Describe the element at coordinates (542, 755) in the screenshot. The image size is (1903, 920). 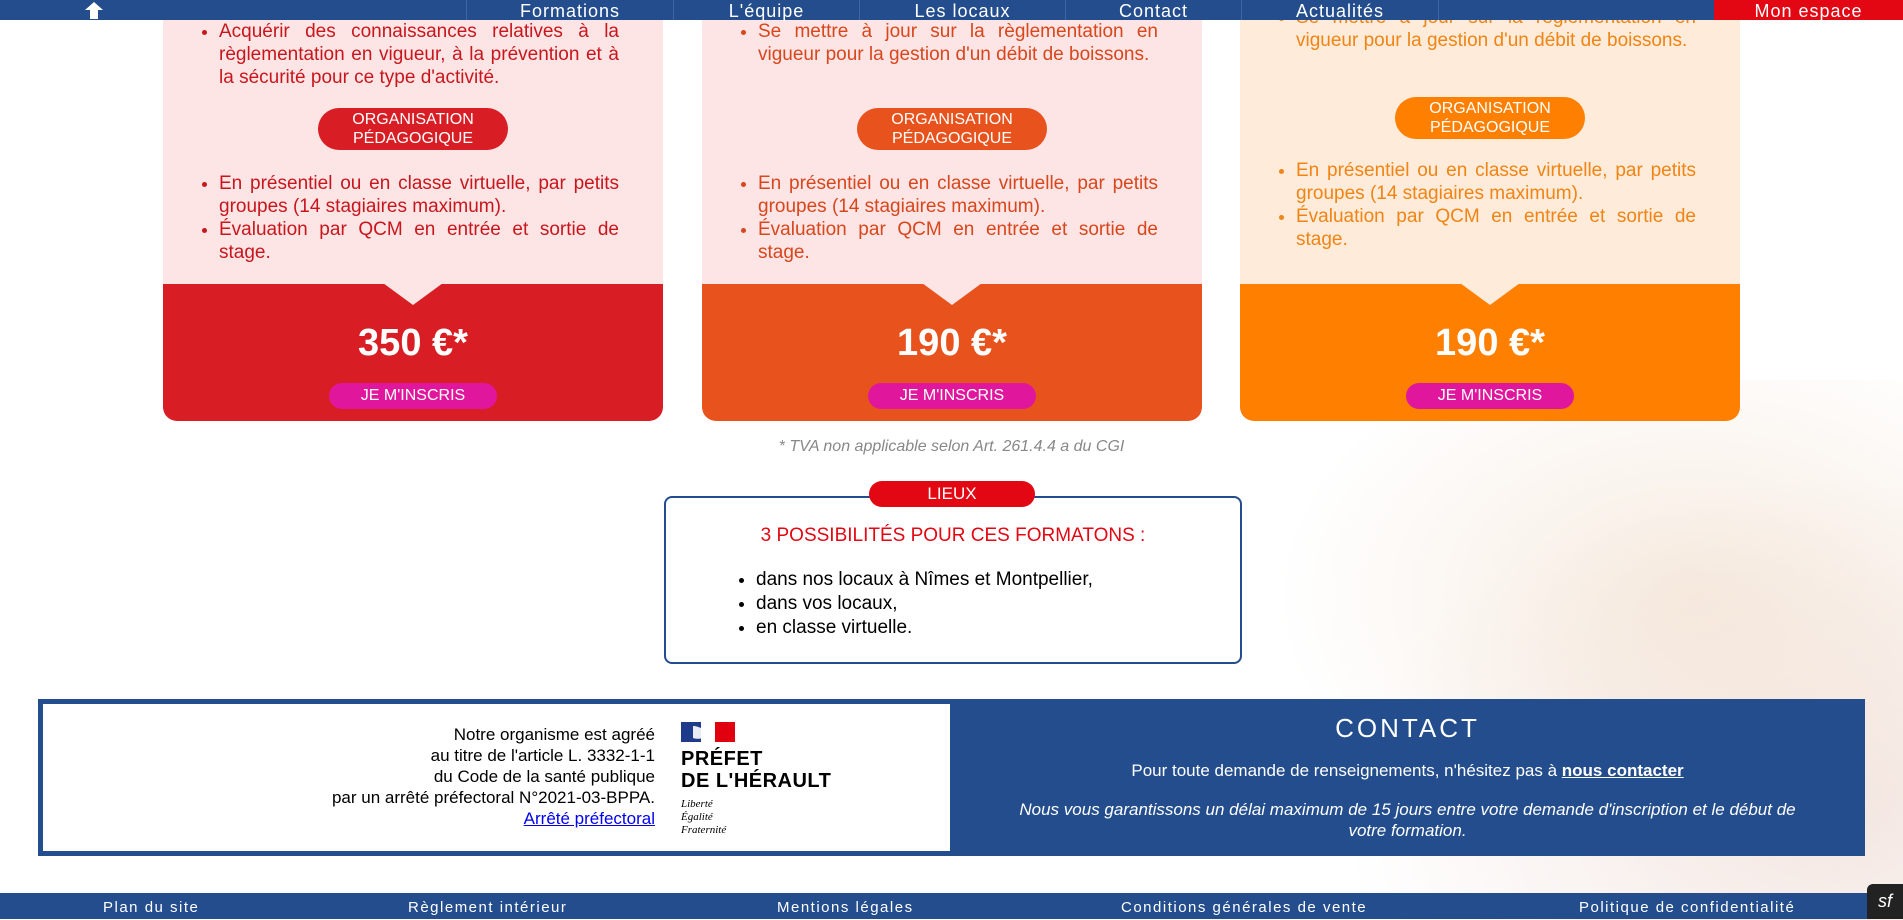
I see `agreement-line: au titre de l'article L. 3332-1-1` at that location.